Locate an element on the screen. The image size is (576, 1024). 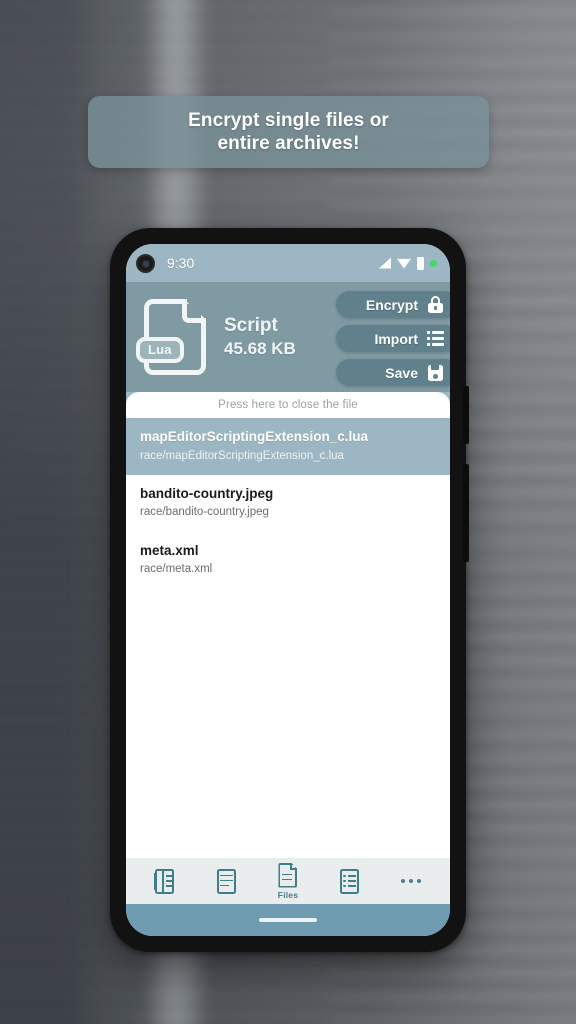
more-dots-icon is located at coordinates (411, 881).